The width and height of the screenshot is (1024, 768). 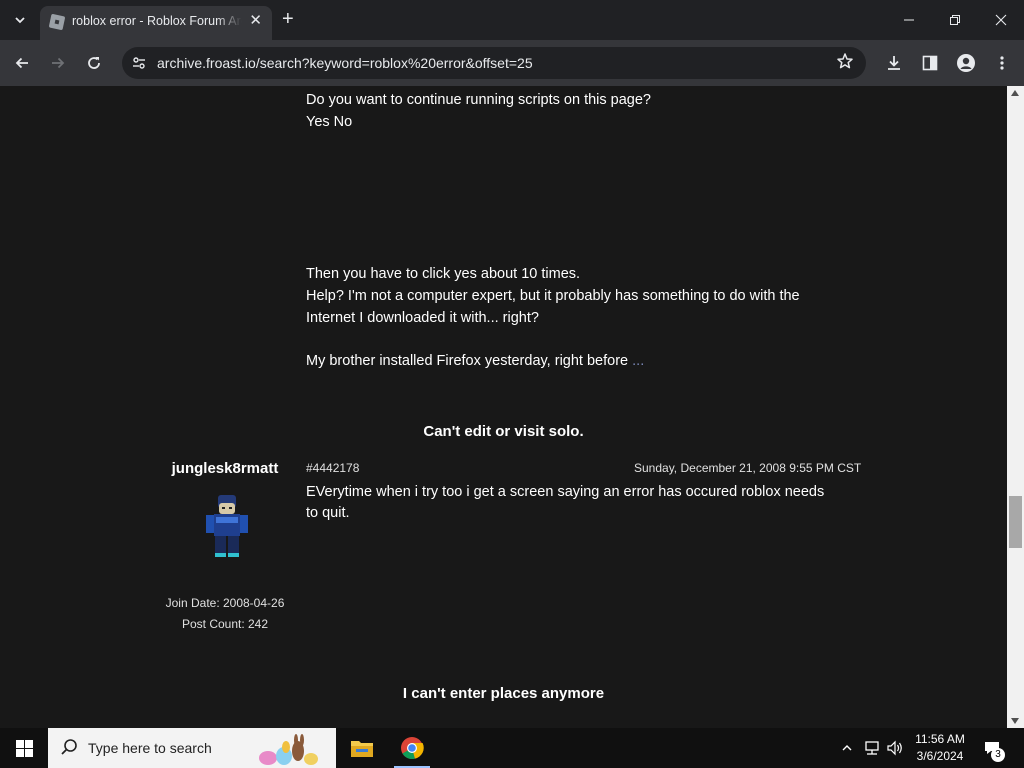 What do you see at coordinates (748, 468) in the screenshot?
I see `post-date: Sunday, December 21, 2008 9:55 PM CST` at bounding box center [748, 468].